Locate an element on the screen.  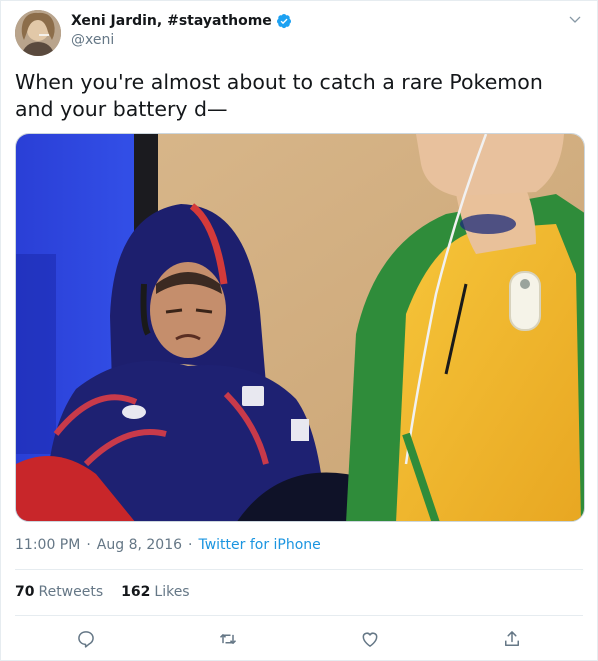
retweet-button is located at coordinates (228, 639).